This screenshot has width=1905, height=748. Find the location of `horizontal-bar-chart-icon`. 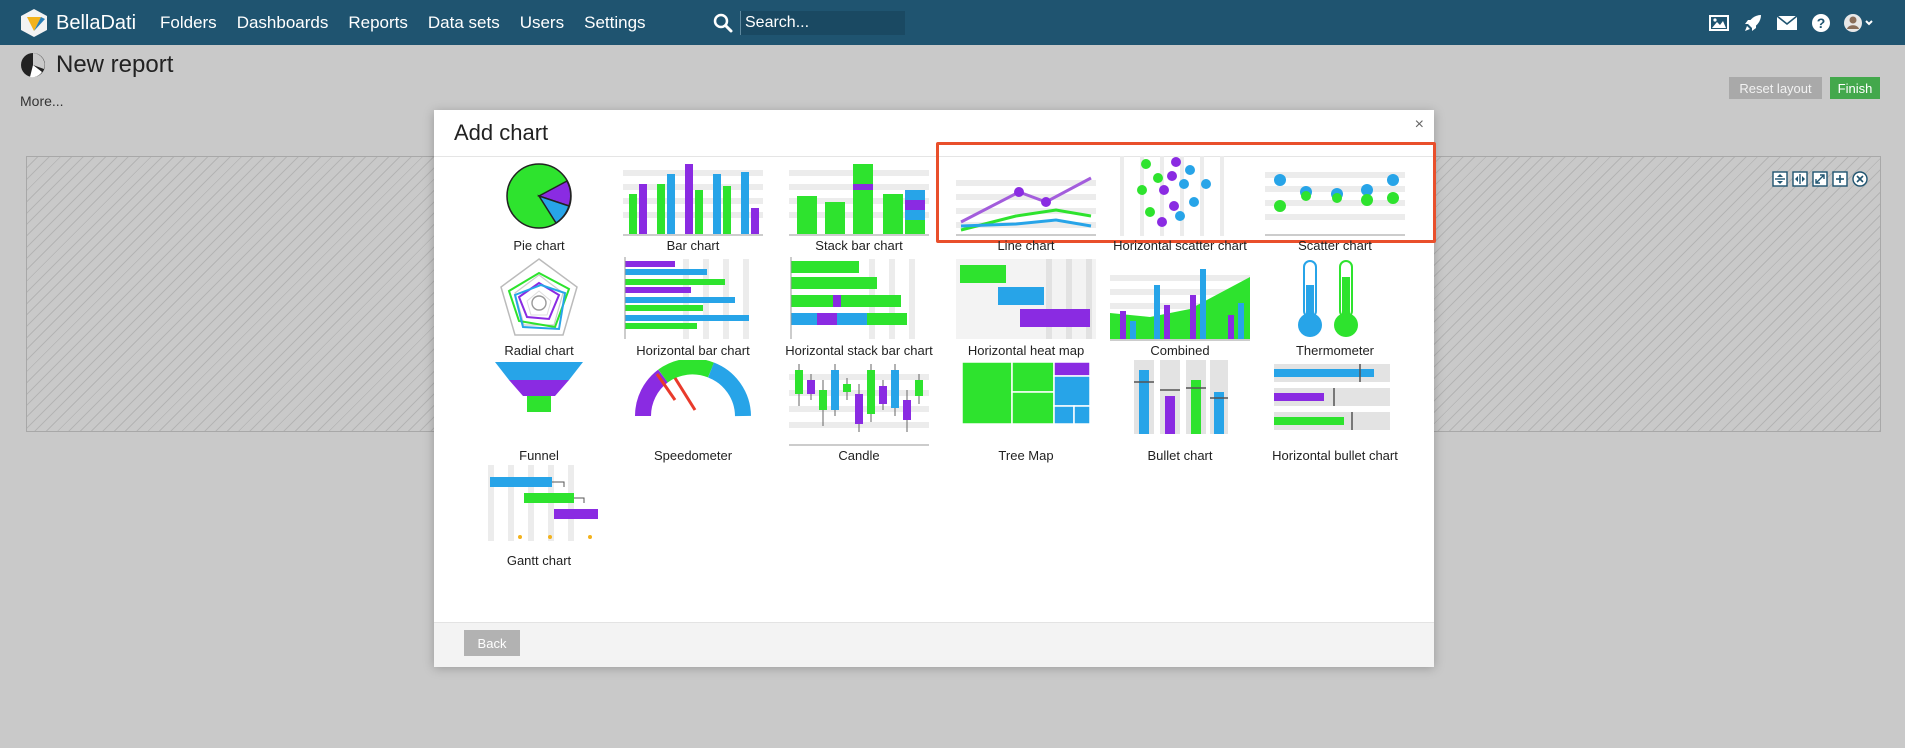

horizontal-bar-chart-icon is located at coordinates (686, 298).